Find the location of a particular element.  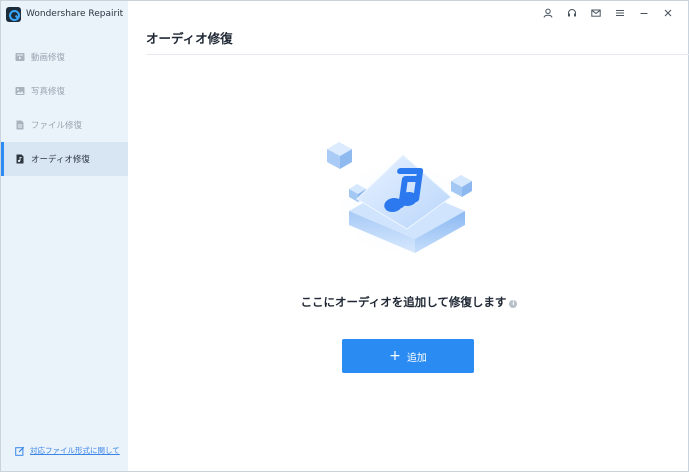

sidebar-item-label: ファイル修復 is located at coordinates (57, 126).